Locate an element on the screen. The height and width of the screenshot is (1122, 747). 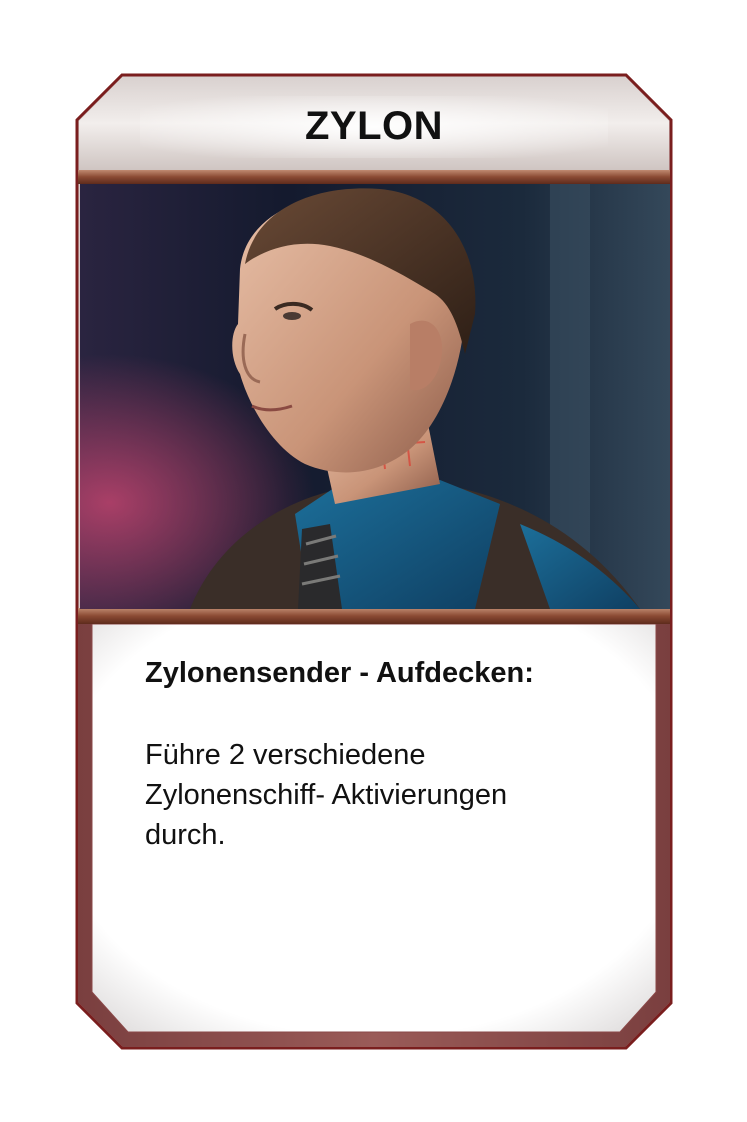
portrait-divider-bar is located at coordinates (374, 616).